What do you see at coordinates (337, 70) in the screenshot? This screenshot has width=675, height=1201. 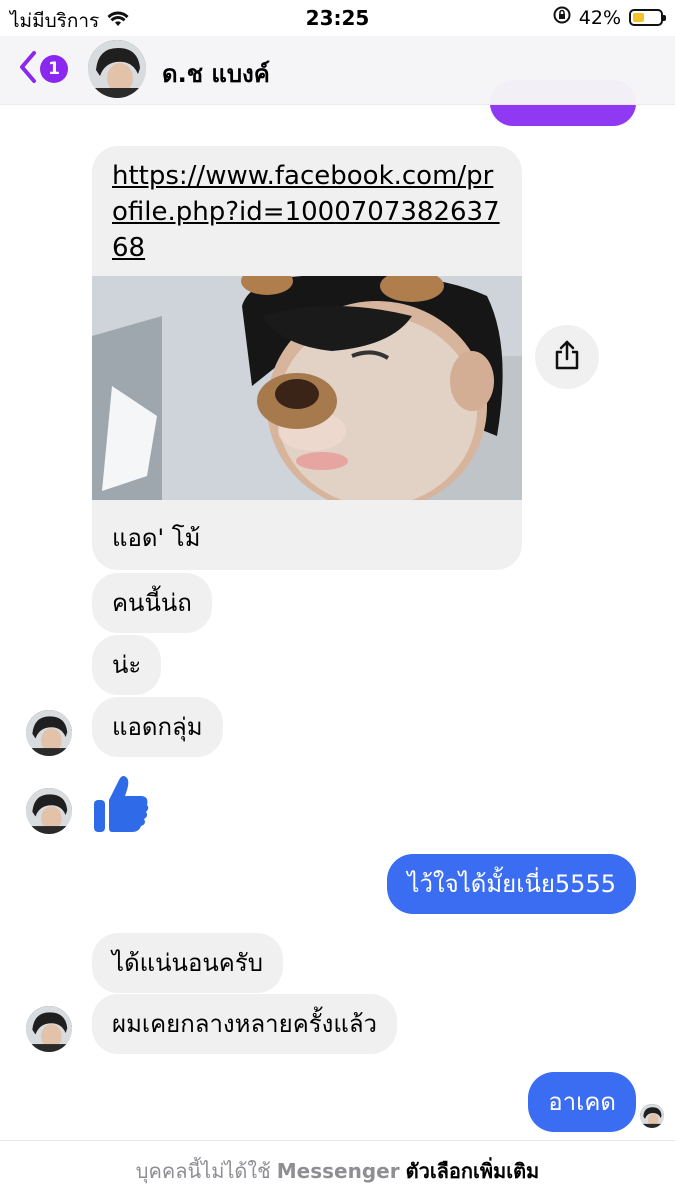 I see `chat-header: 1 ด.ช แบงค์` at bounding box center [337, 70].